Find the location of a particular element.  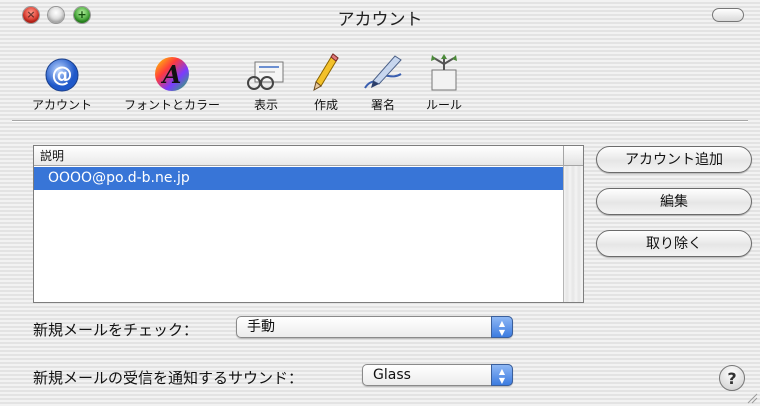

check-mail-popup: 手動 ▲ ▼ is located at coordinates (374, 327).